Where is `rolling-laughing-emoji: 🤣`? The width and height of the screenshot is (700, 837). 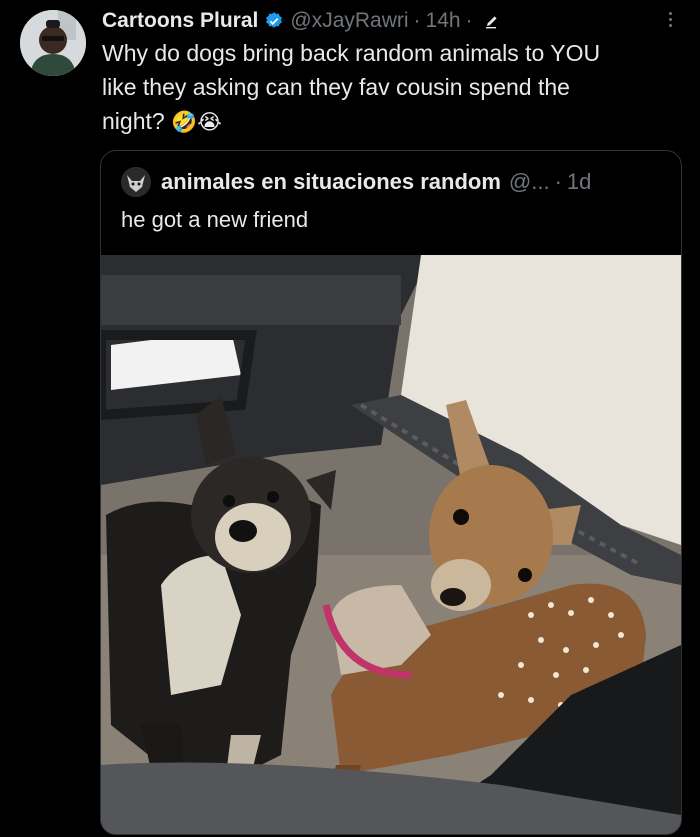 rolling-laughing-emoji: 🤣 is located at coordinates (184, 122).